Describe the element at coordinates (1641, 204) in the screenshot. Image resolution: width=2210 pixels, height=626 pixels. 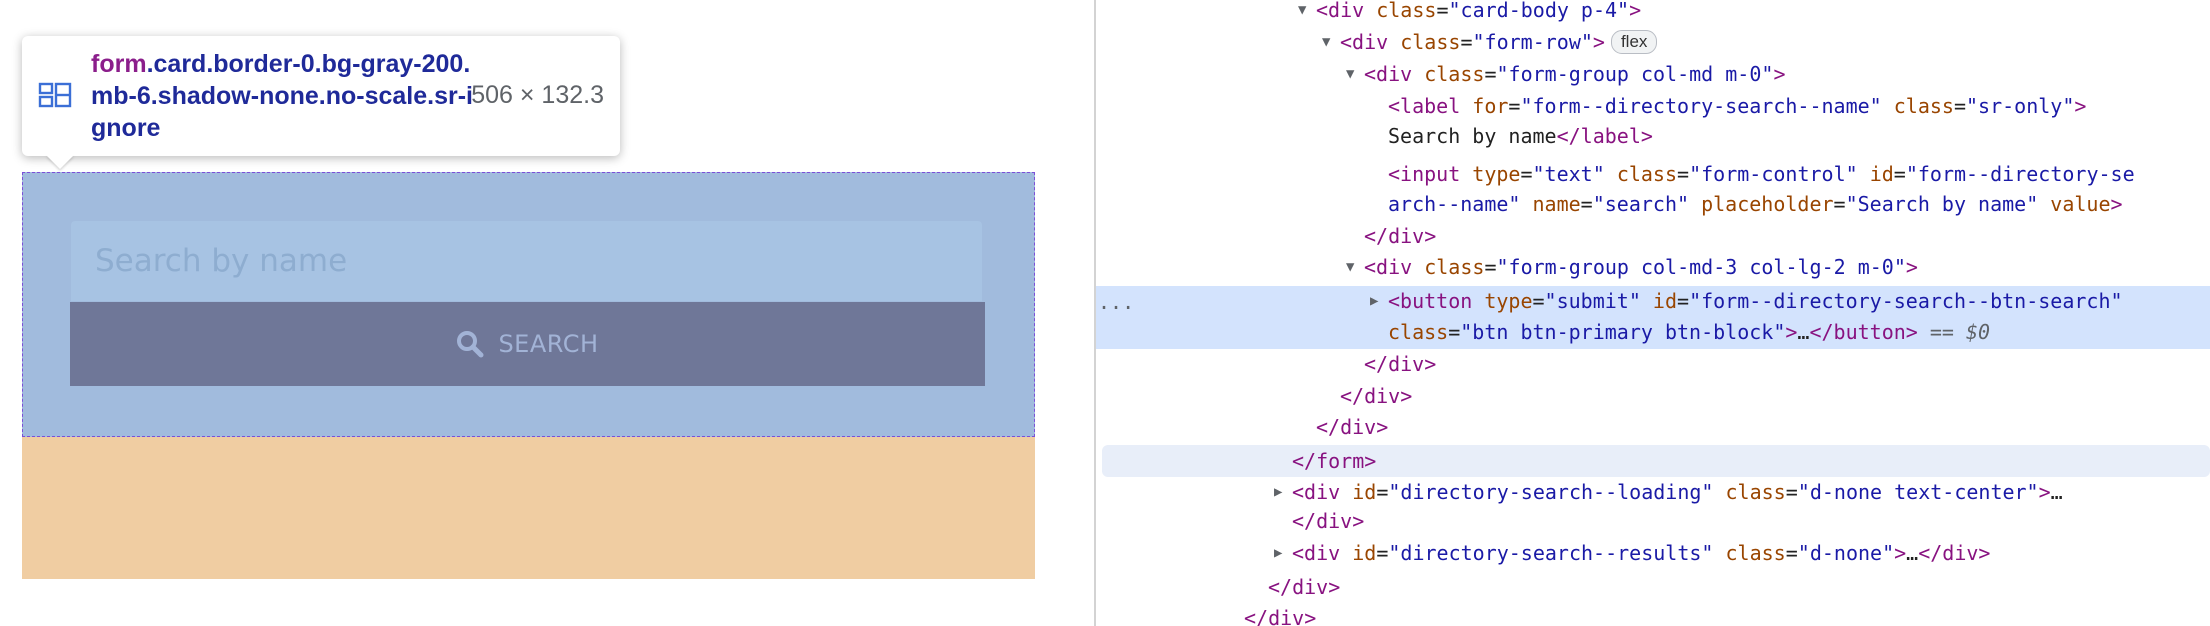
I see `code-token: "search"` at that location.